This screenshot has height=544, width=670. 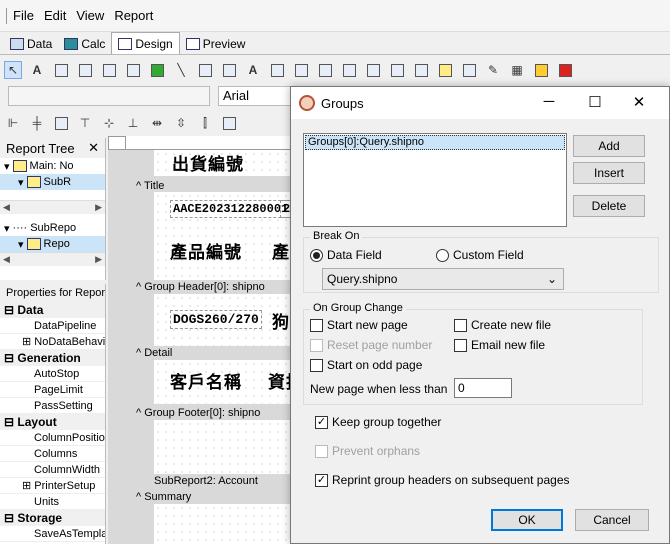 What do you see at coordinates (502, 325) in the screenshot?
I see `create-new-file-checkbox: Create new file` at bounding box center [502, 325].